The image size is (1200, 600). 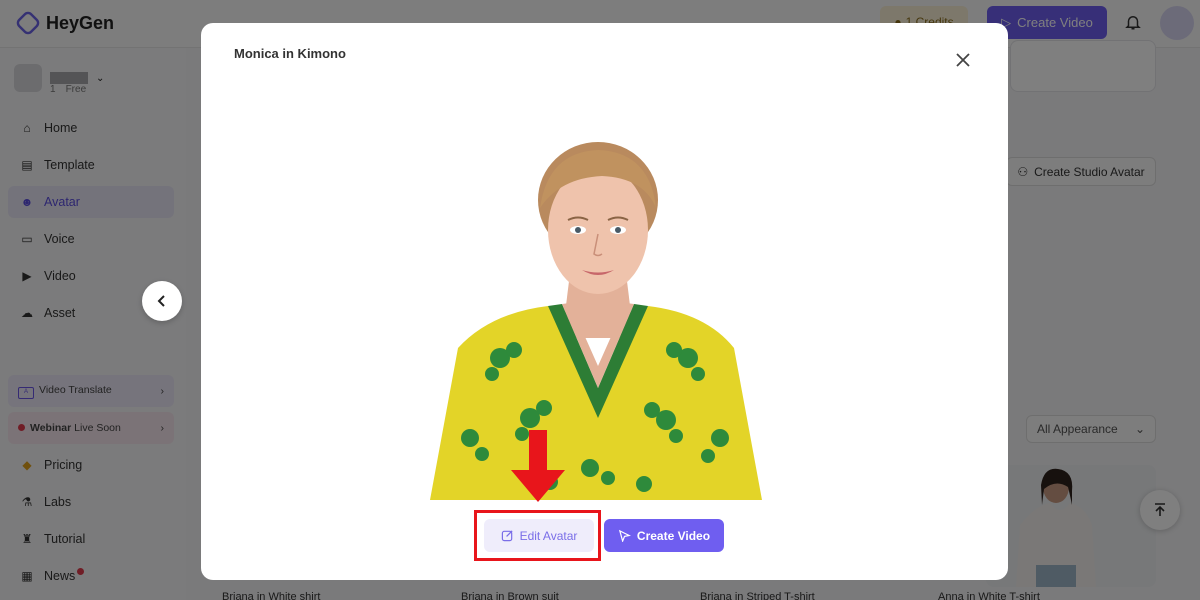 I want to click on create-video-label: Create Video, so click(x=673, y=535).